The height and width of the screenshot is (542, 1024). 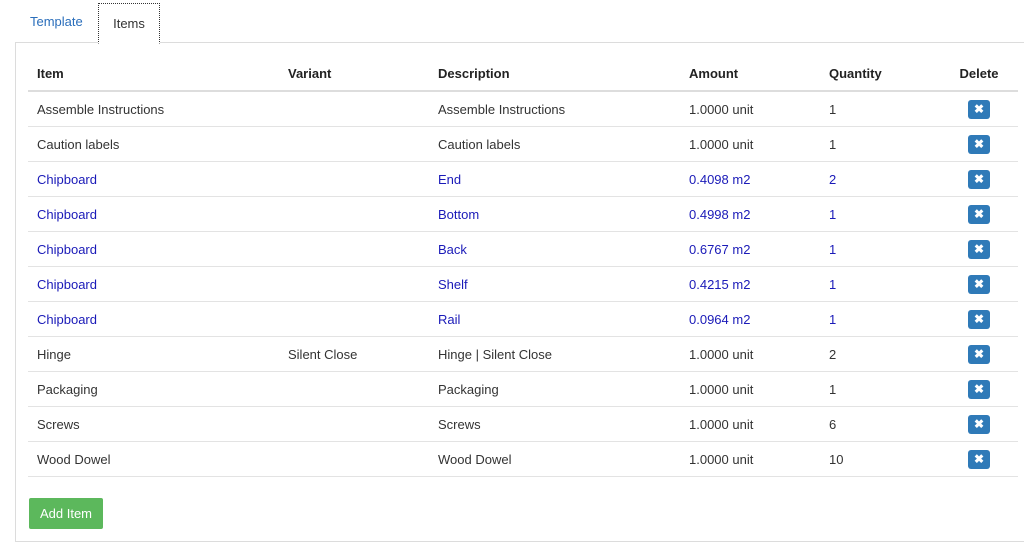 I want to click on cell-amount: 0.0964 m2, so click(x=750, y=319).